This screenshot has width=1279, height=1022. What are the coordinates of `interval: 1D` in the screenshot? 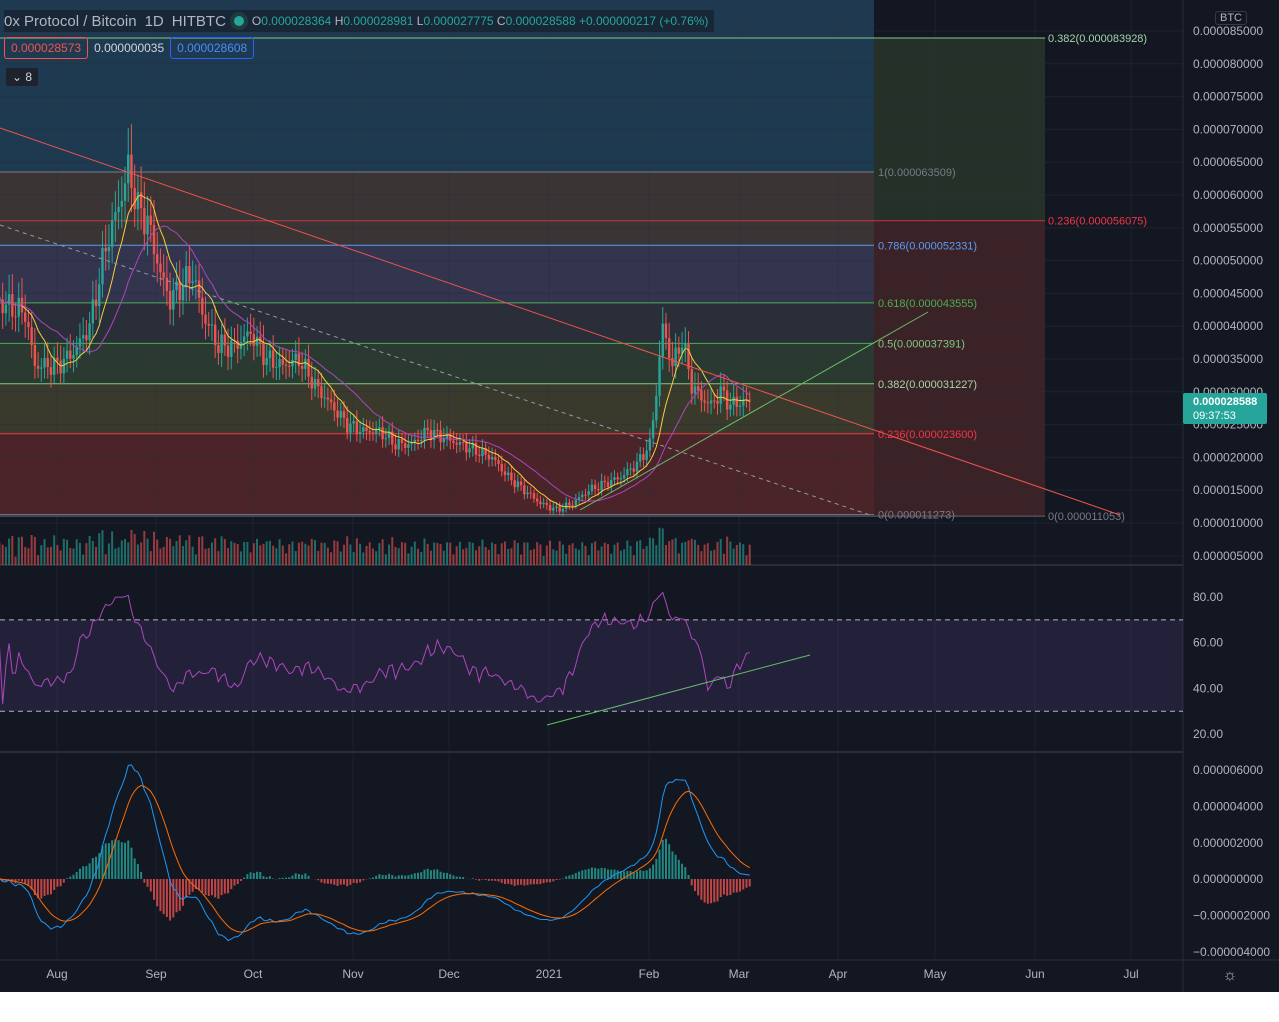 It's located at (154, 21).